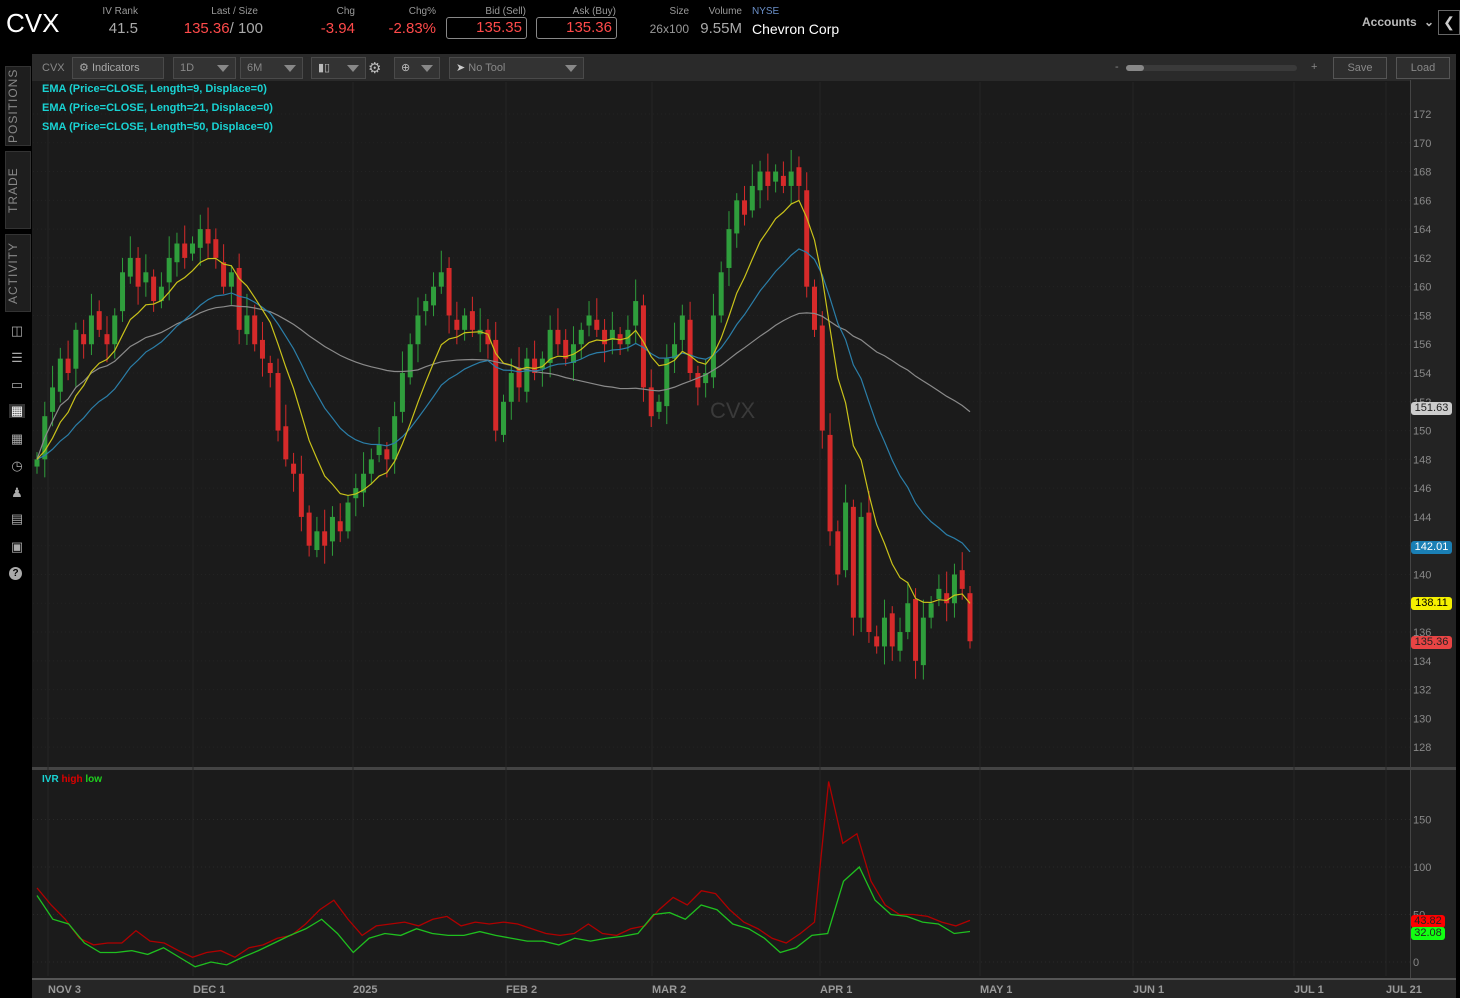 This screenshot has width=1460, height=998. What do you see at coordinates (1422, 719) in the screenshot?
I see `price-tick-label: 130` at bounding box center [1422, 719].